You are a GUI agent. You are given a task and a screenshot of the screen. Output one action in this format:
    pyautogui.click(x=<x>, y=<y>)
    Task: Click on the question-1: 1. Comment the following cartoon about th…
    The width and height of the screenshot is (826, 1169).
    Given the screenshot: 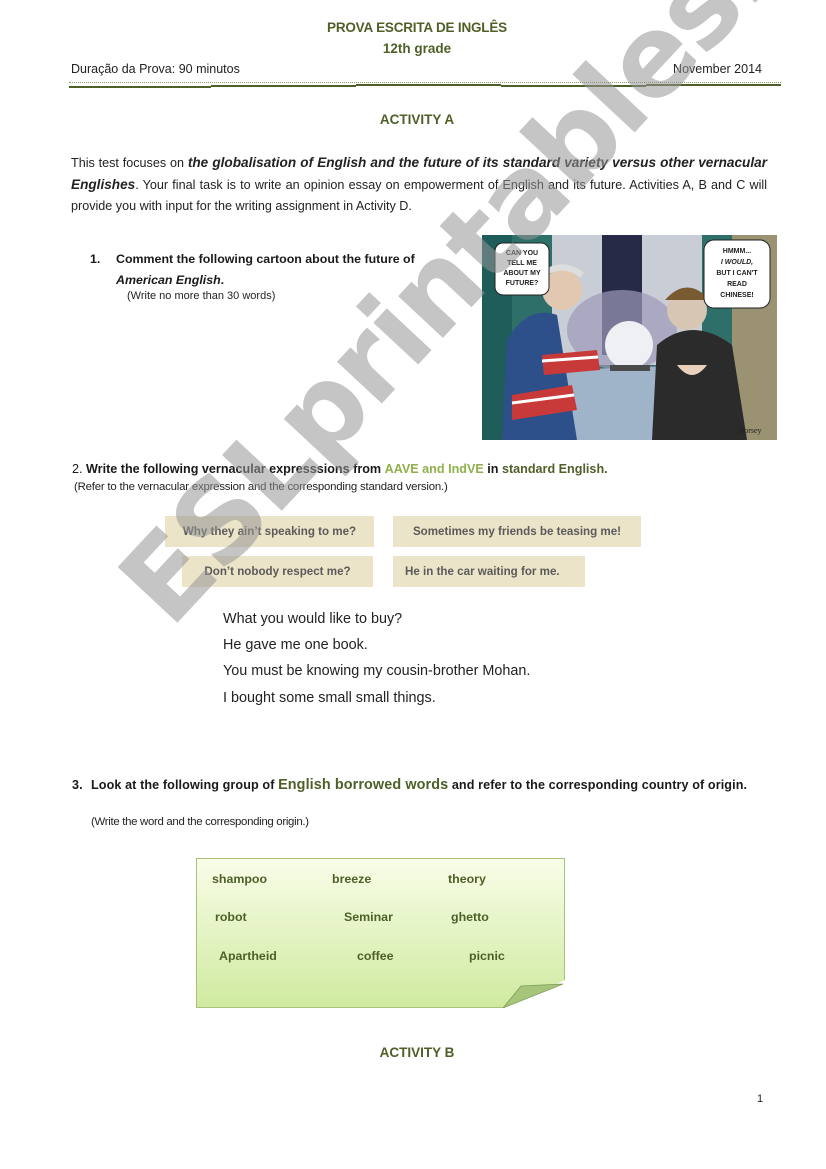 What is the action you would take?
    pyautogui.click(x=275, y=270)
    